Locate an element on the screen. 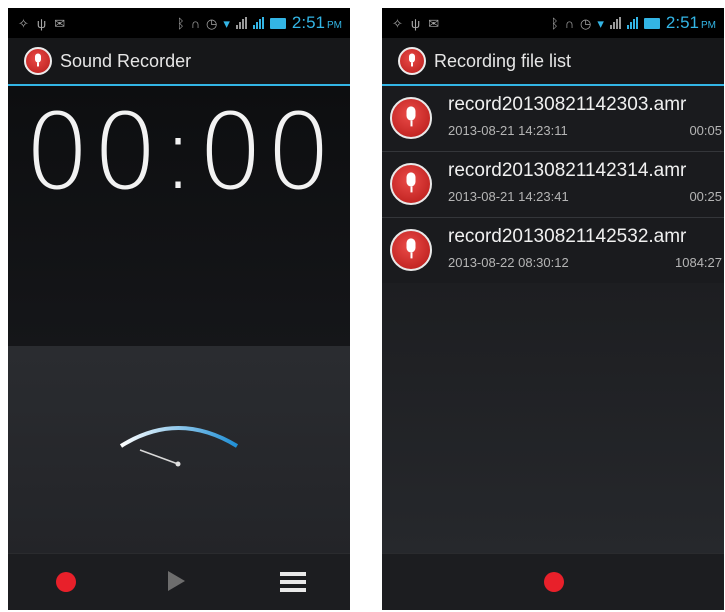 Image resolution: width=725 pixels, height=612 pixels. file-date: 2013-08-21 14:23:41 is located at coordinates (508, 196).